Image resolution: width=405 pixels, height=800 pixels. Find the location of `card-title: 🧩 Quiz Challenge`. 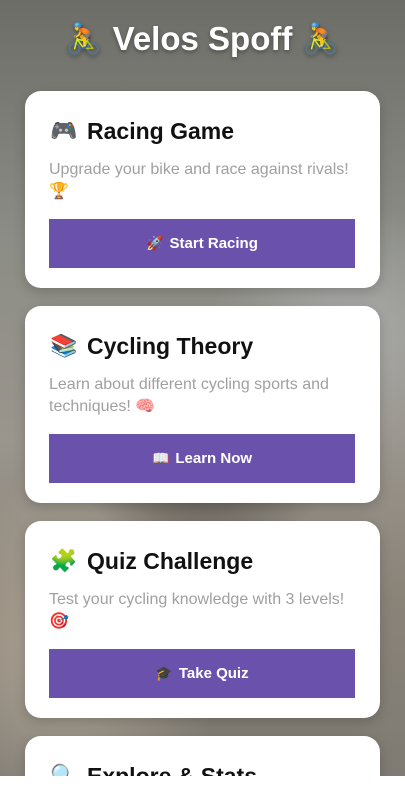

card-title: 🧩 Quiz Challenge is located at coordinates (202, 561).